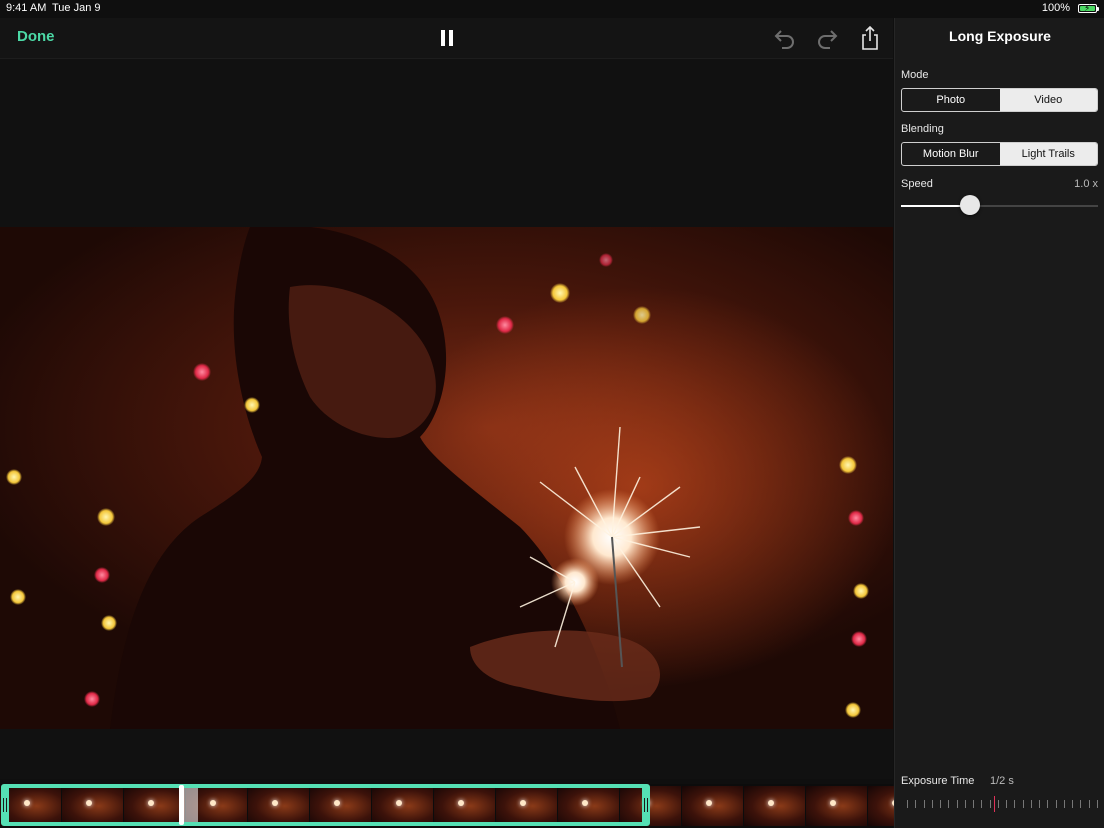  I want to click on battery-icon: ⚡, so click(1088, 8).